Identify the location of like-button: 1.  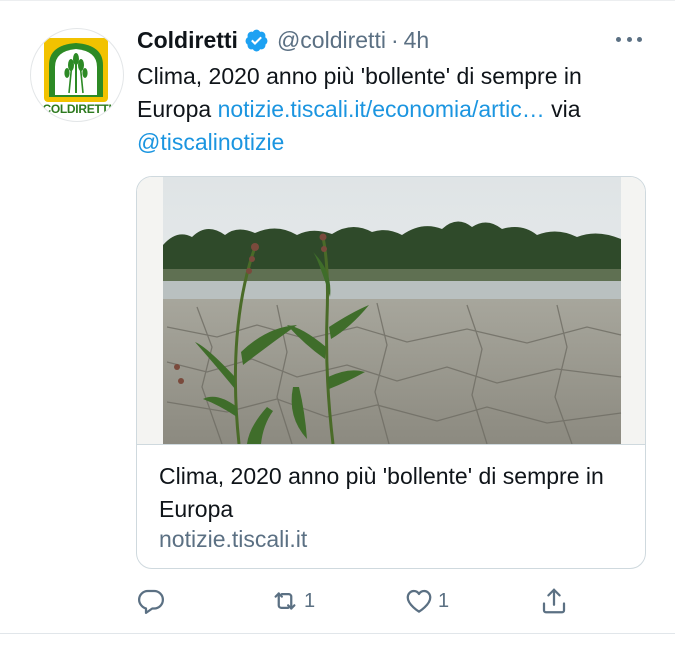
(426, 601).